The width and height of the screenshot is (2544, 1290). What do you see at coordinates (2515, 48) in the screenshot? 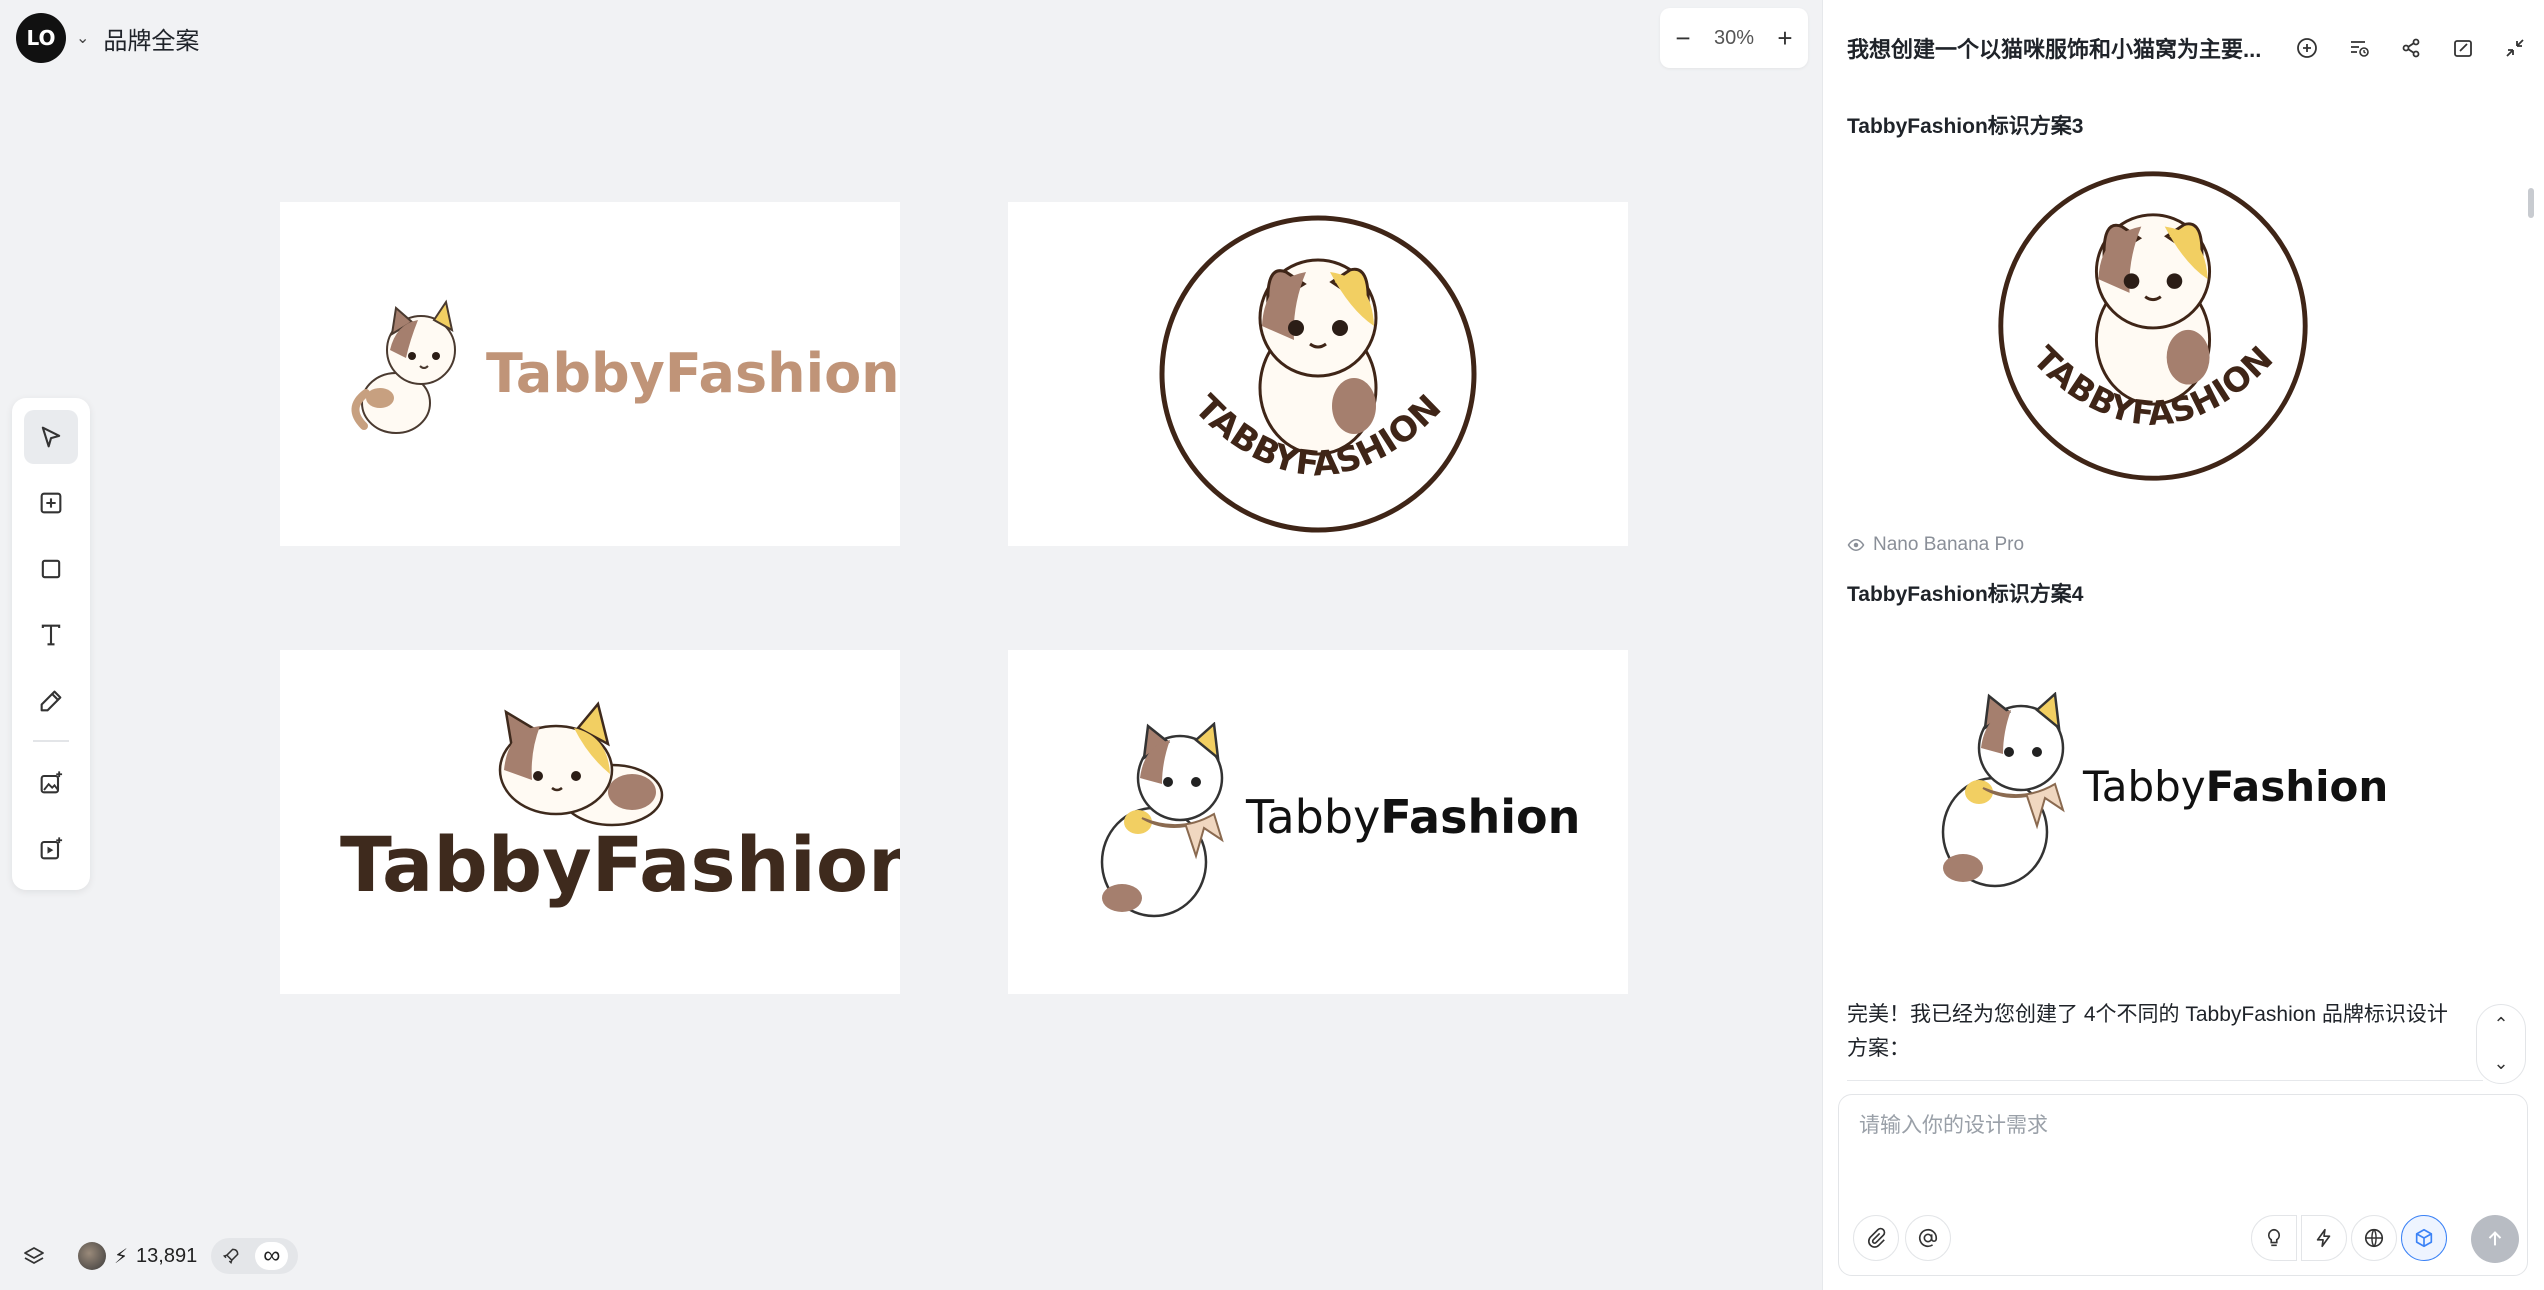
I see `collapse-icon` at bounding box center [2515, 48].